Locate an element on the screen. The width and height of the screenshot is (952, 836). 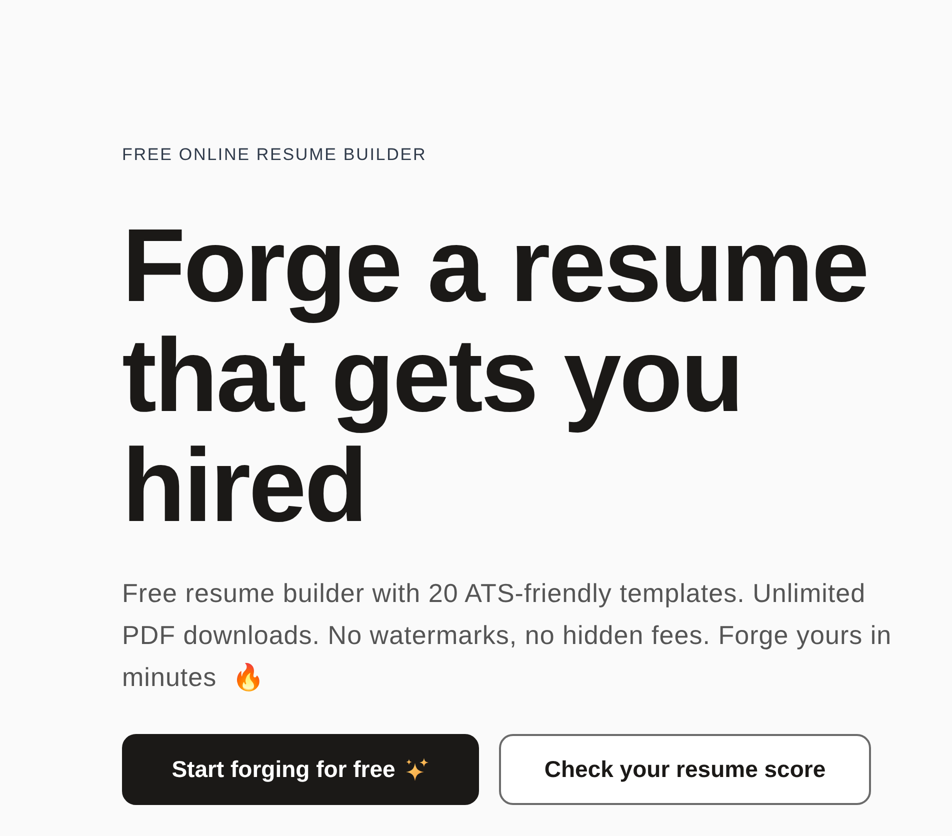
score-button: Check your resume score is located at coordinates (685, 769).